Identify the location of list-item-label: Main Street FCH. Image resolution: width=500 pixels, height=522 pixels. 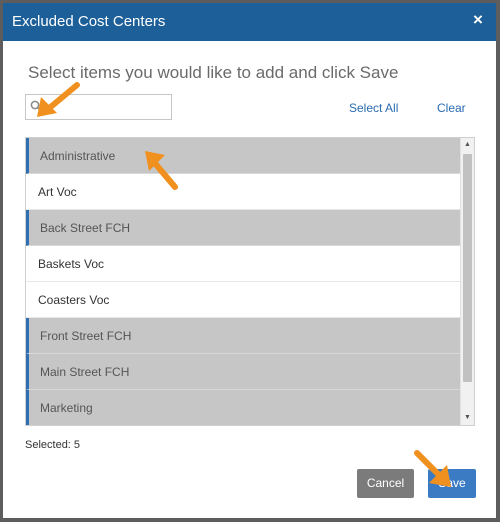
(85, 372).